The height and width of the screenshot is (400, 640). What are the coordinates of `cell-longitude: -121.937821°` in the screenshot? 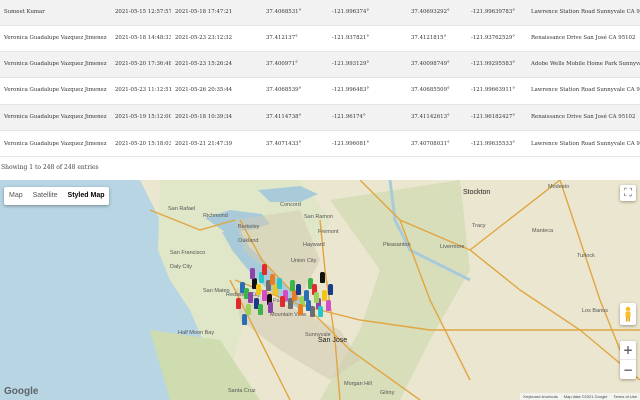 It's located at (367, 38).